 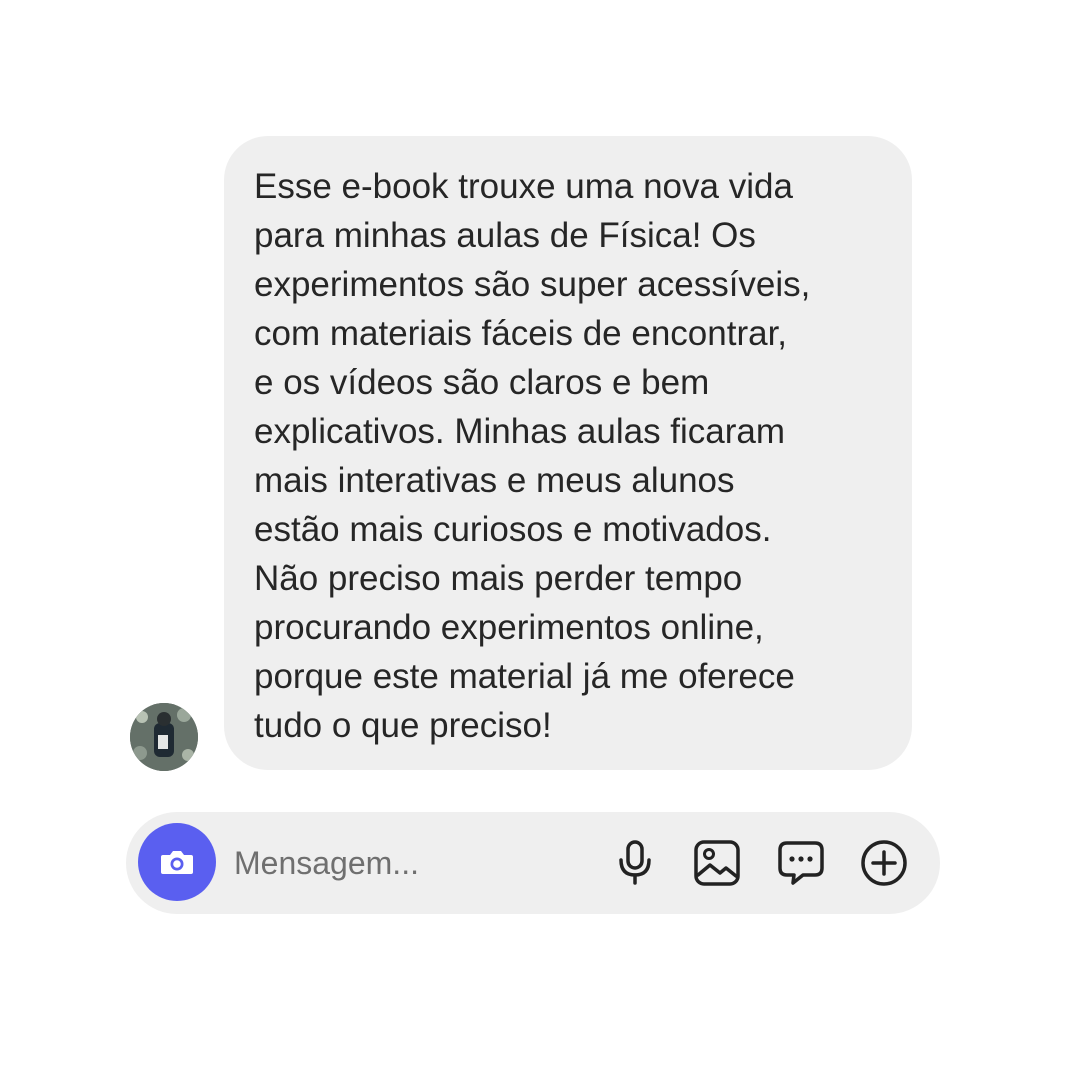 What do you see at coordinates (509, 627) in the screenshot?
I see `message-line: procurando experimentos online,` at bounding box center [509, 627].